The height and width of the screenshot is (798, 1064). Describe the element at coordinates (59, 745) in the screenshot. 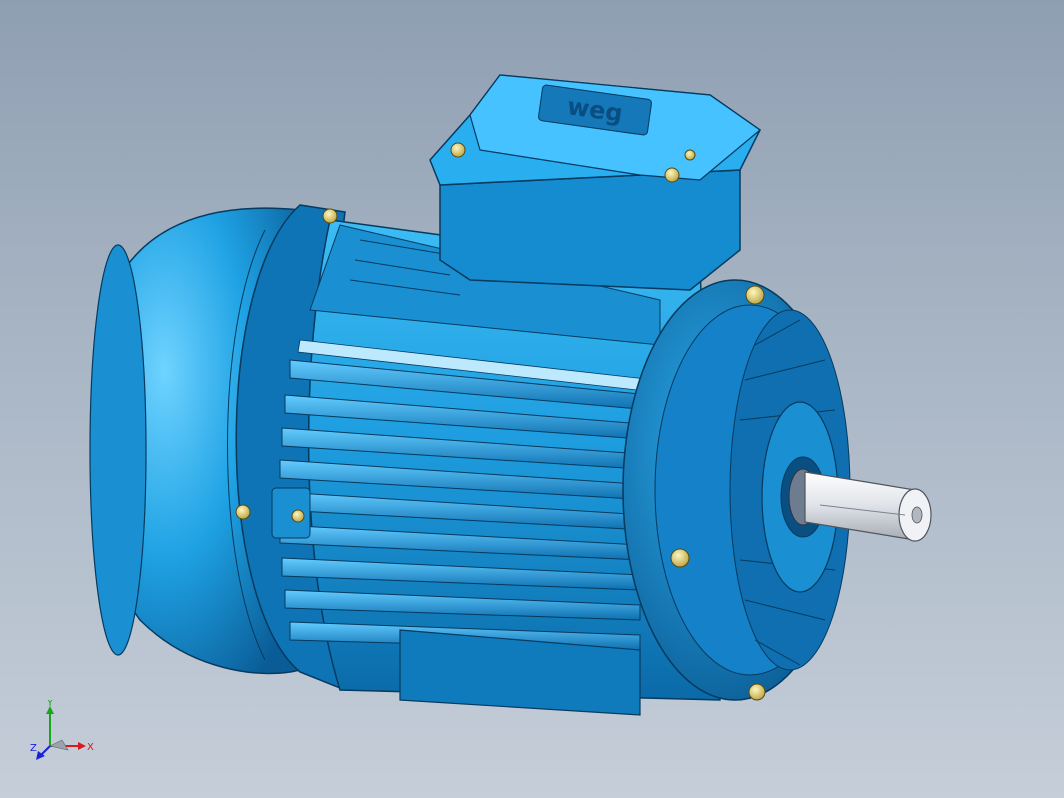

I see `triad-origin` at that location.